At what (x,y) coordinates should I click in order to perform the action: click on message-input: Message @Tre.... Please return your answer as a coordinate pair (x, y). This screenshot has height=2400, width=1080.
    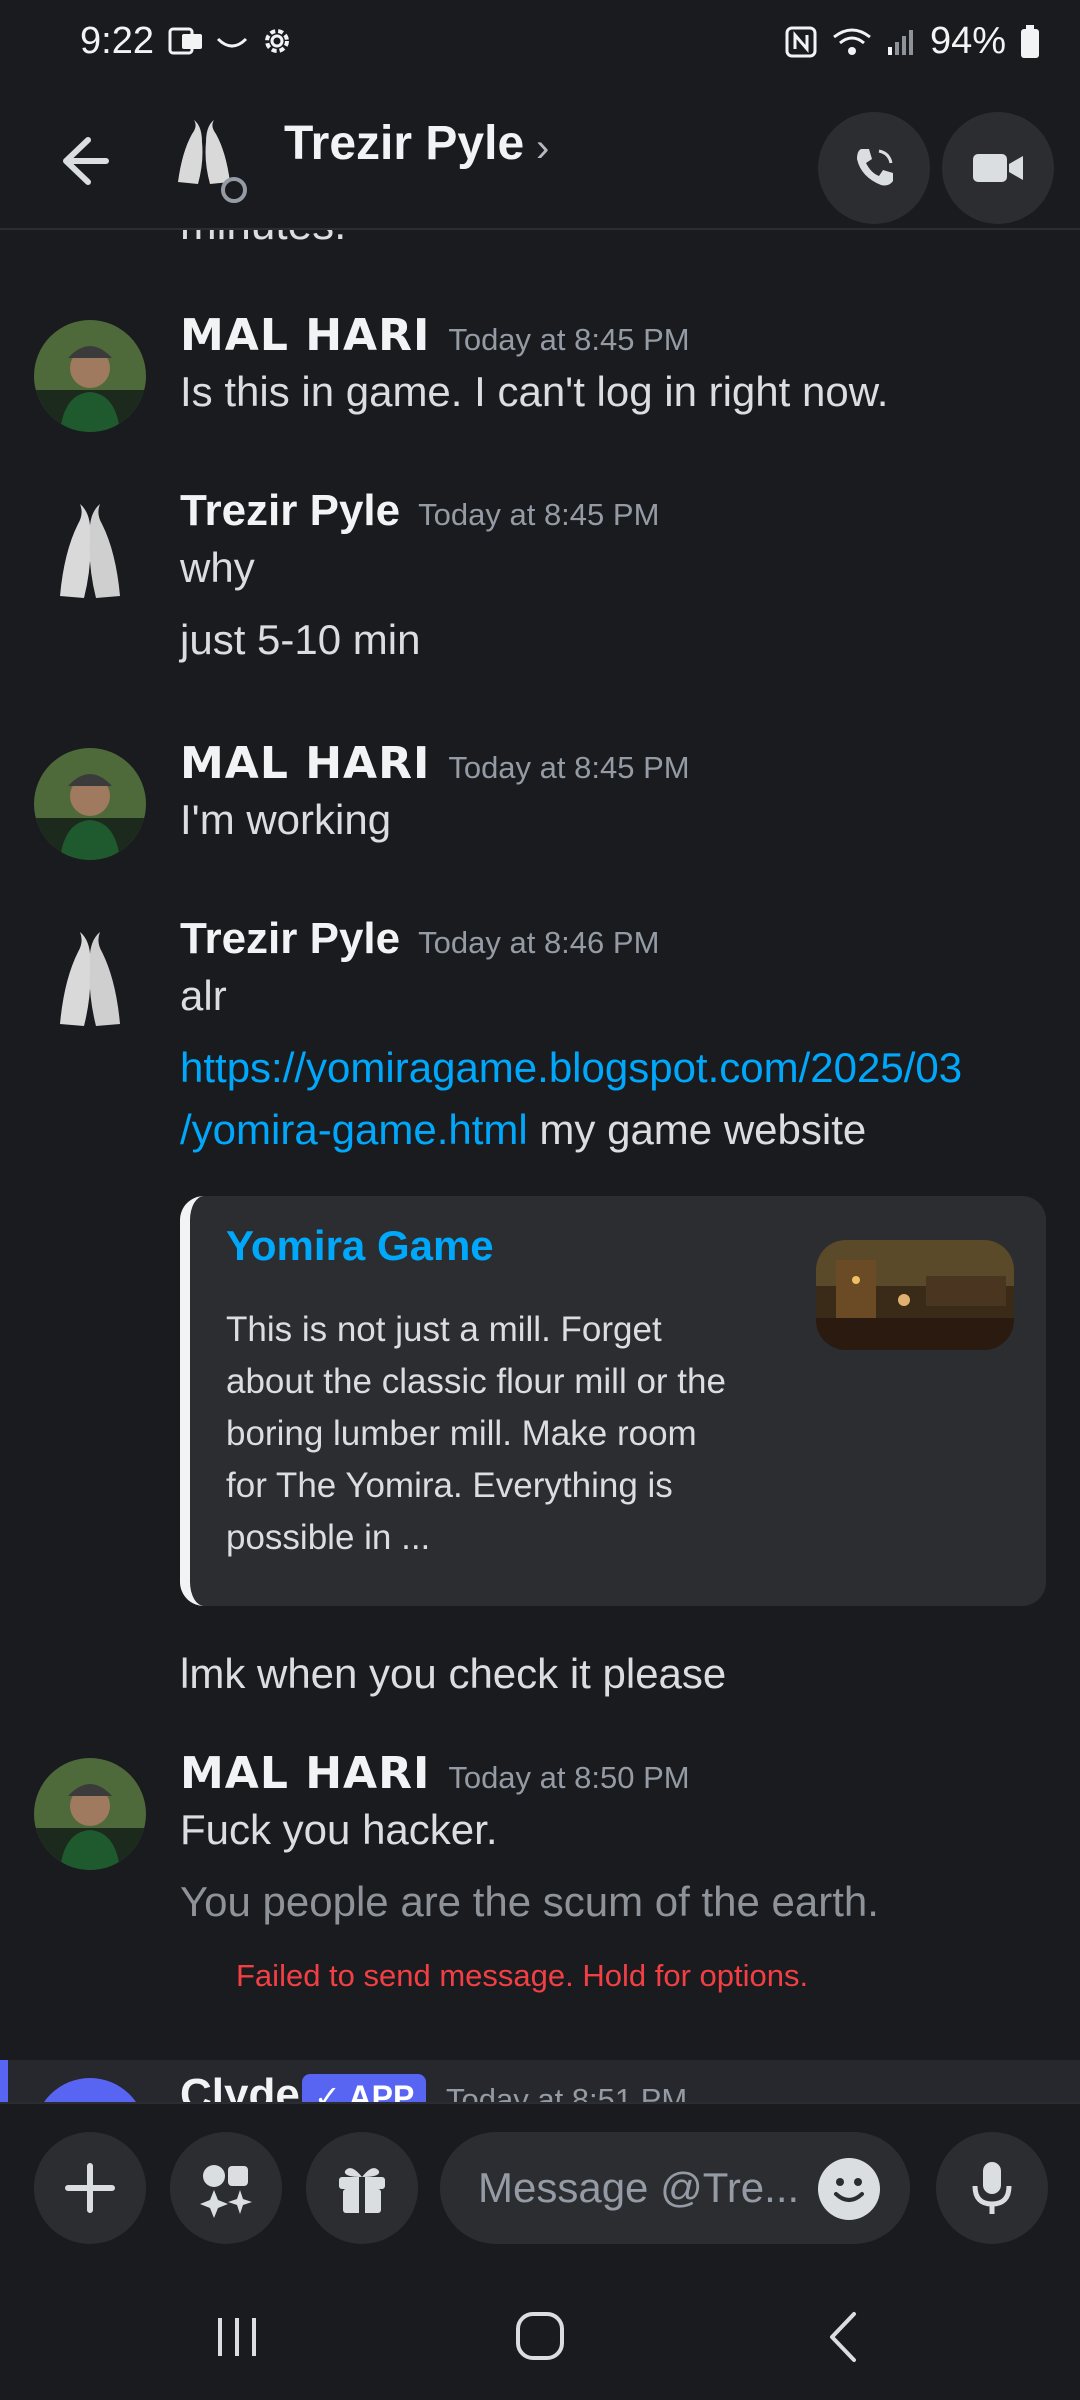
    Looking at the image, I should click on (675, 2188).